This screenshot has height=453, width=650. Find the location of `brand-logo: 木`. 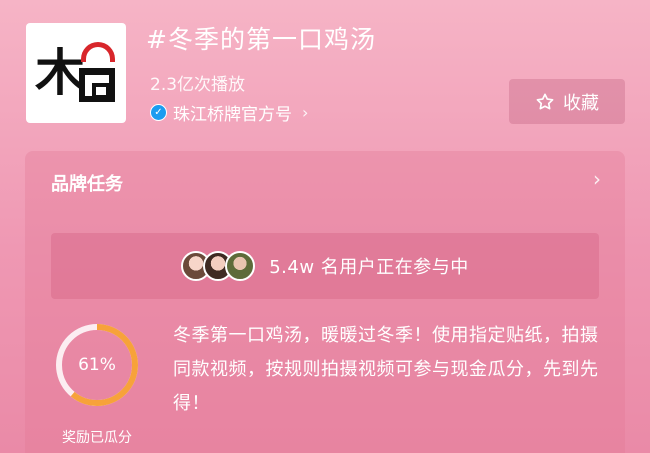

brand-logo: 木 is located at coordinates (76, 73).